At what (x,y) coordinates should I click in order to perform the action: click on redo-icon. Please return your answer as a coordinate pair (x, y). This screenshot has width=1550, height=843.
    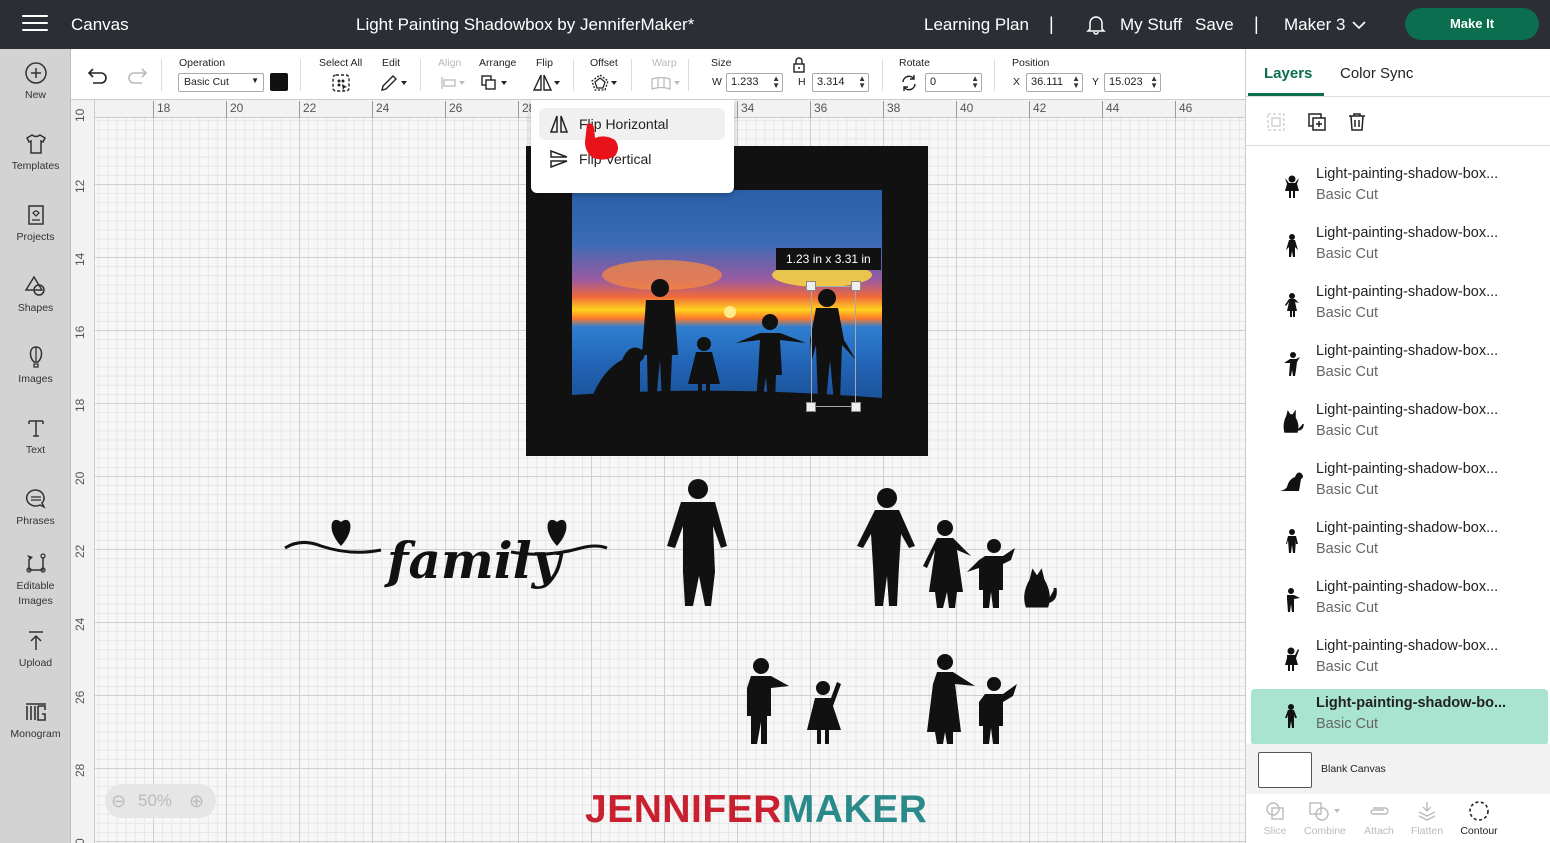
    Looking at the image, I should click on (137, 78).